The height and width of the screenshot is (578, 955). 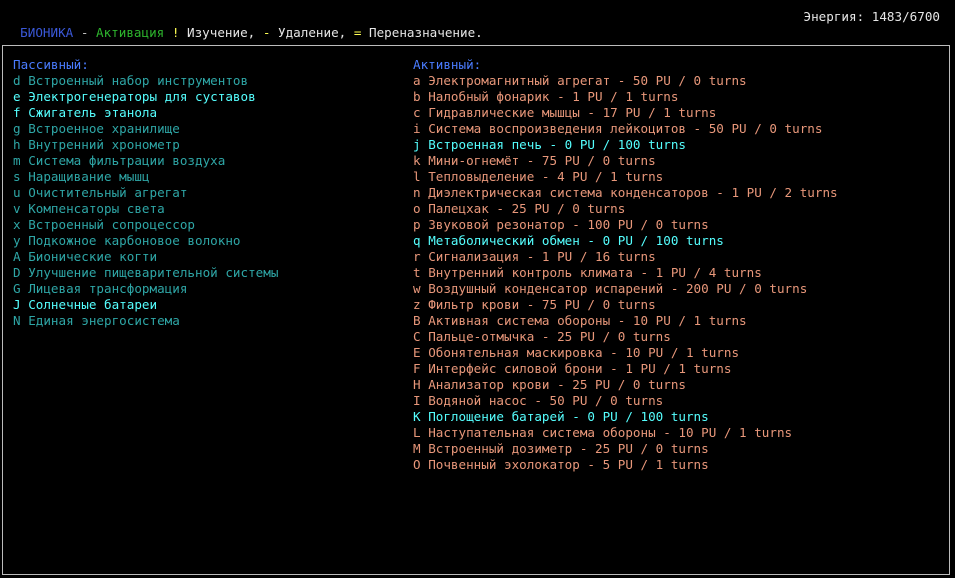 I want to click on active-item-key: n, so click(x=417, y=192).